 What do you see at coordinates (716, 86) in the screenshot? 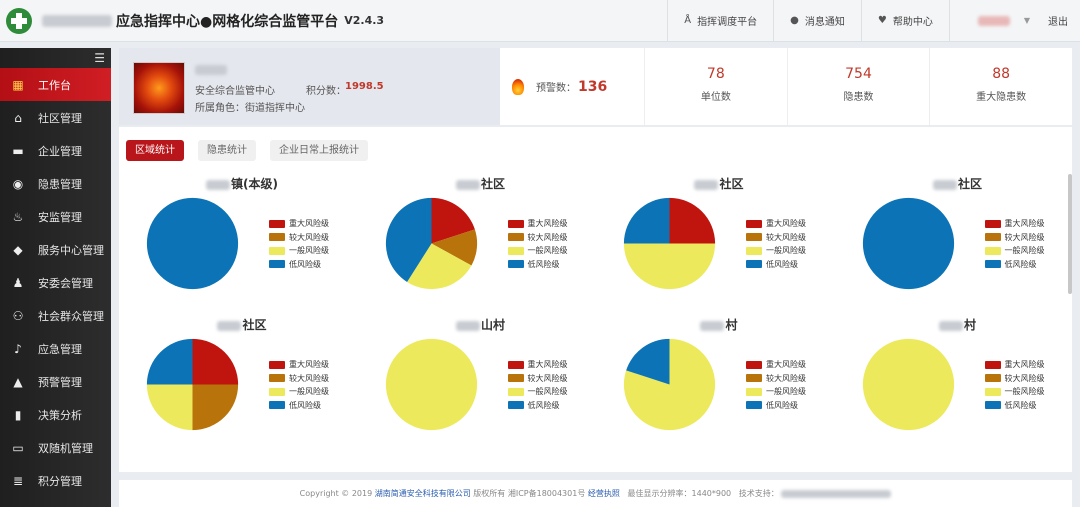
I see `stat-units: 78 单位数` at bounding box center [716, 86].